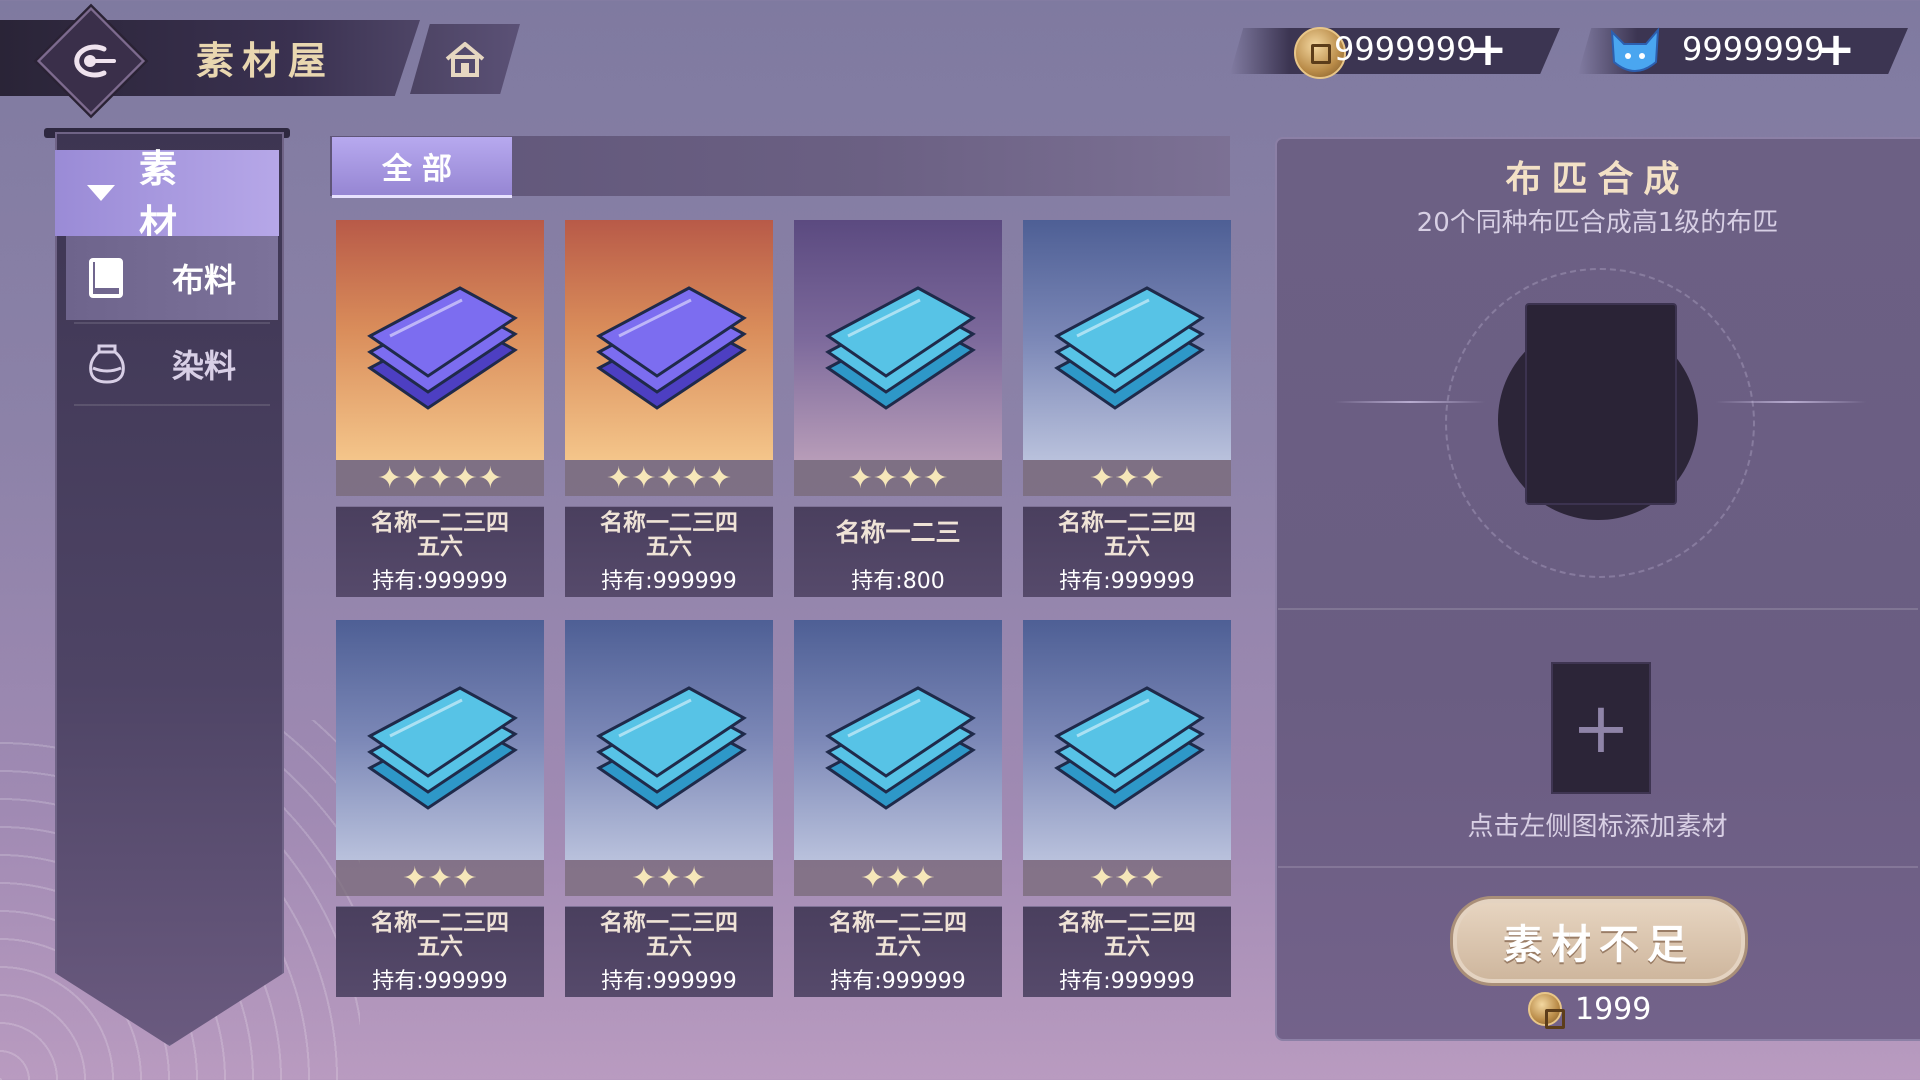 The height and width of the screenshot is (1080, 1920). Describe the element at coordinates (898, 581) in the screenshot. I see `item-owned-count: 持有:800` at that location.